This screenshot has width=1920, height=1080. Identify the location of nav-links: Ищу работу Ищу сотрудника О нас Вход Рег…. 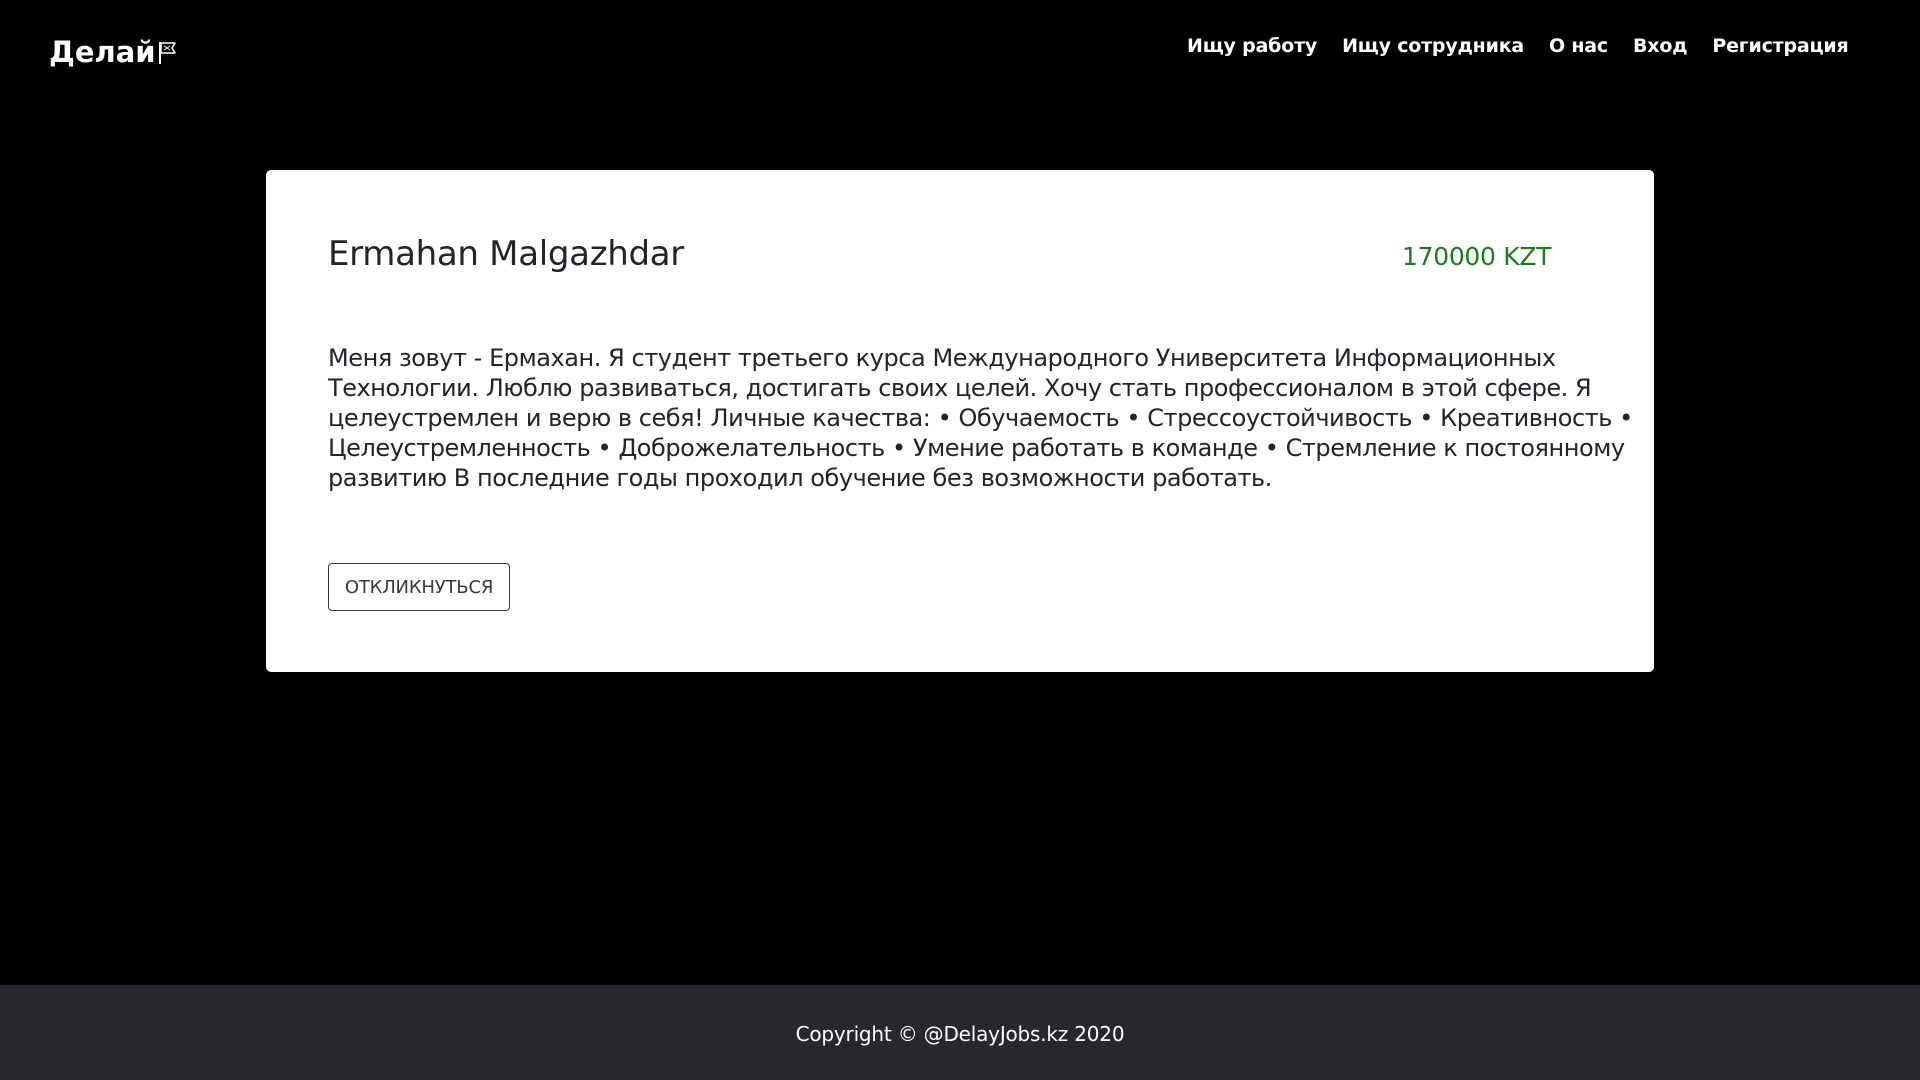
(1518, 46).